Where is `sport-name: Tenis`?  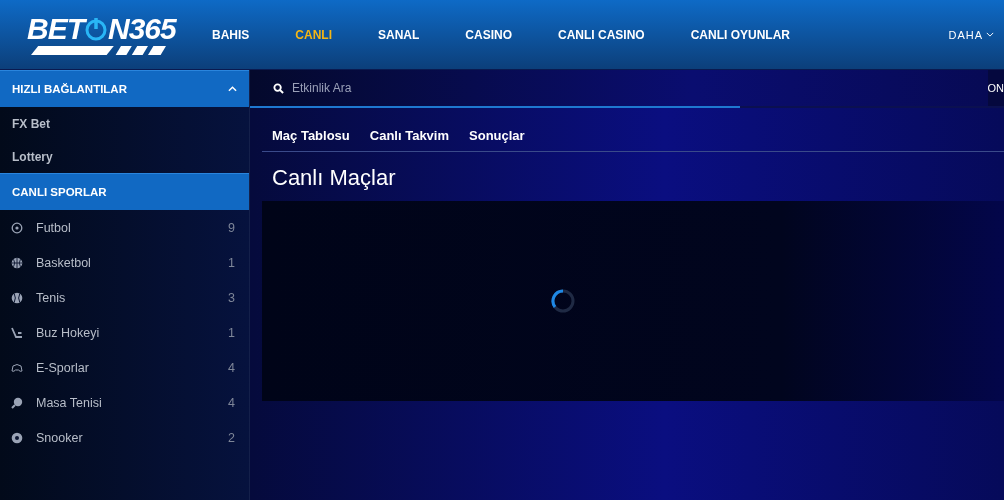
sport-name: Tenis is located at coordinates (51, 297).